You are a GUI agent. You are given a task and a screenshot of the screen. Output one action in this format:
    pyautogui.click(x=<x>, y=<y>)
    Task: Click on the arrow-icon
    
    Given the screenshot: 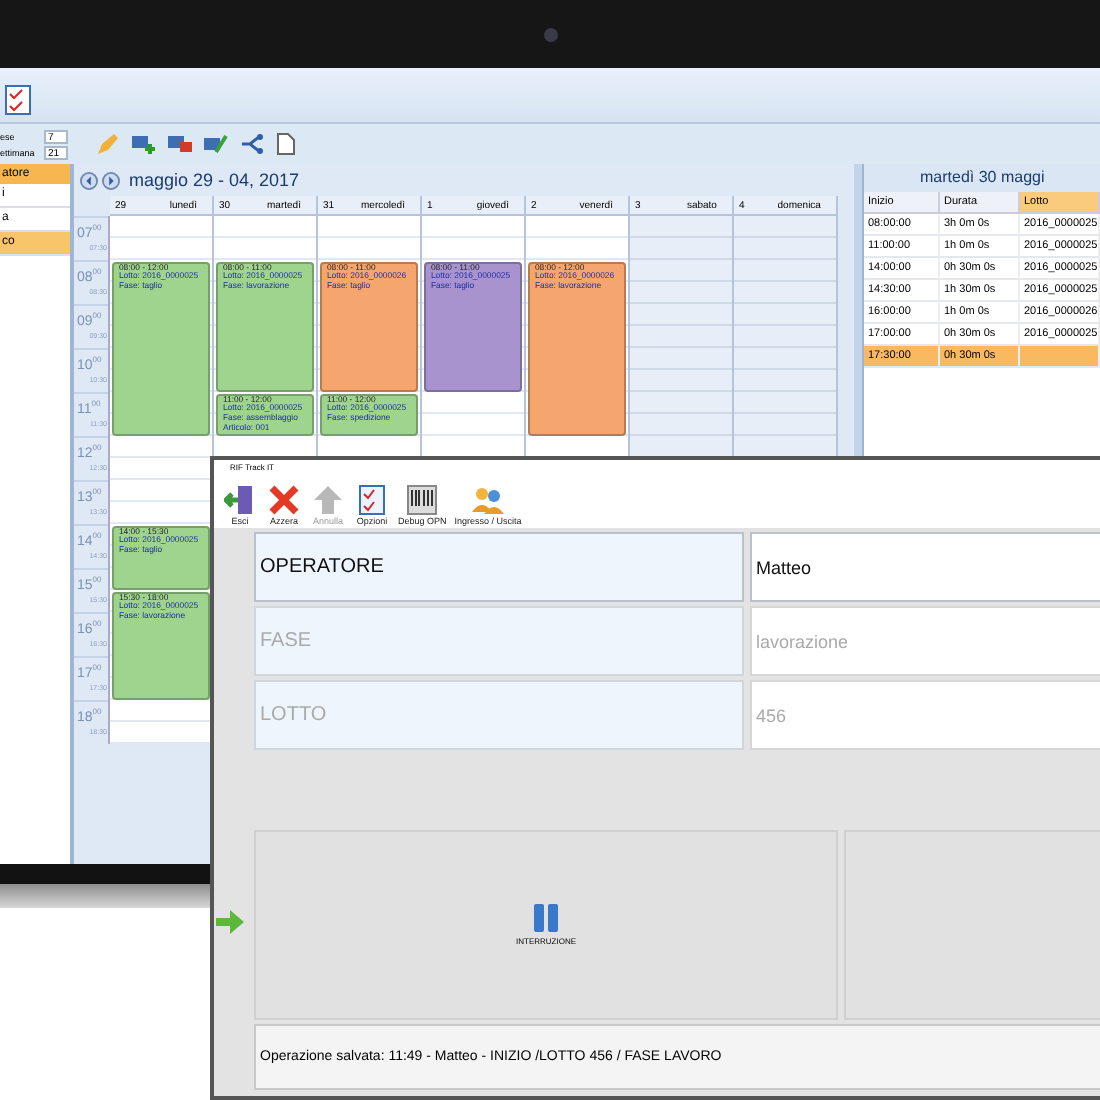 What is the action you would take?
    pyautogui.click(x=230, y=922)
    